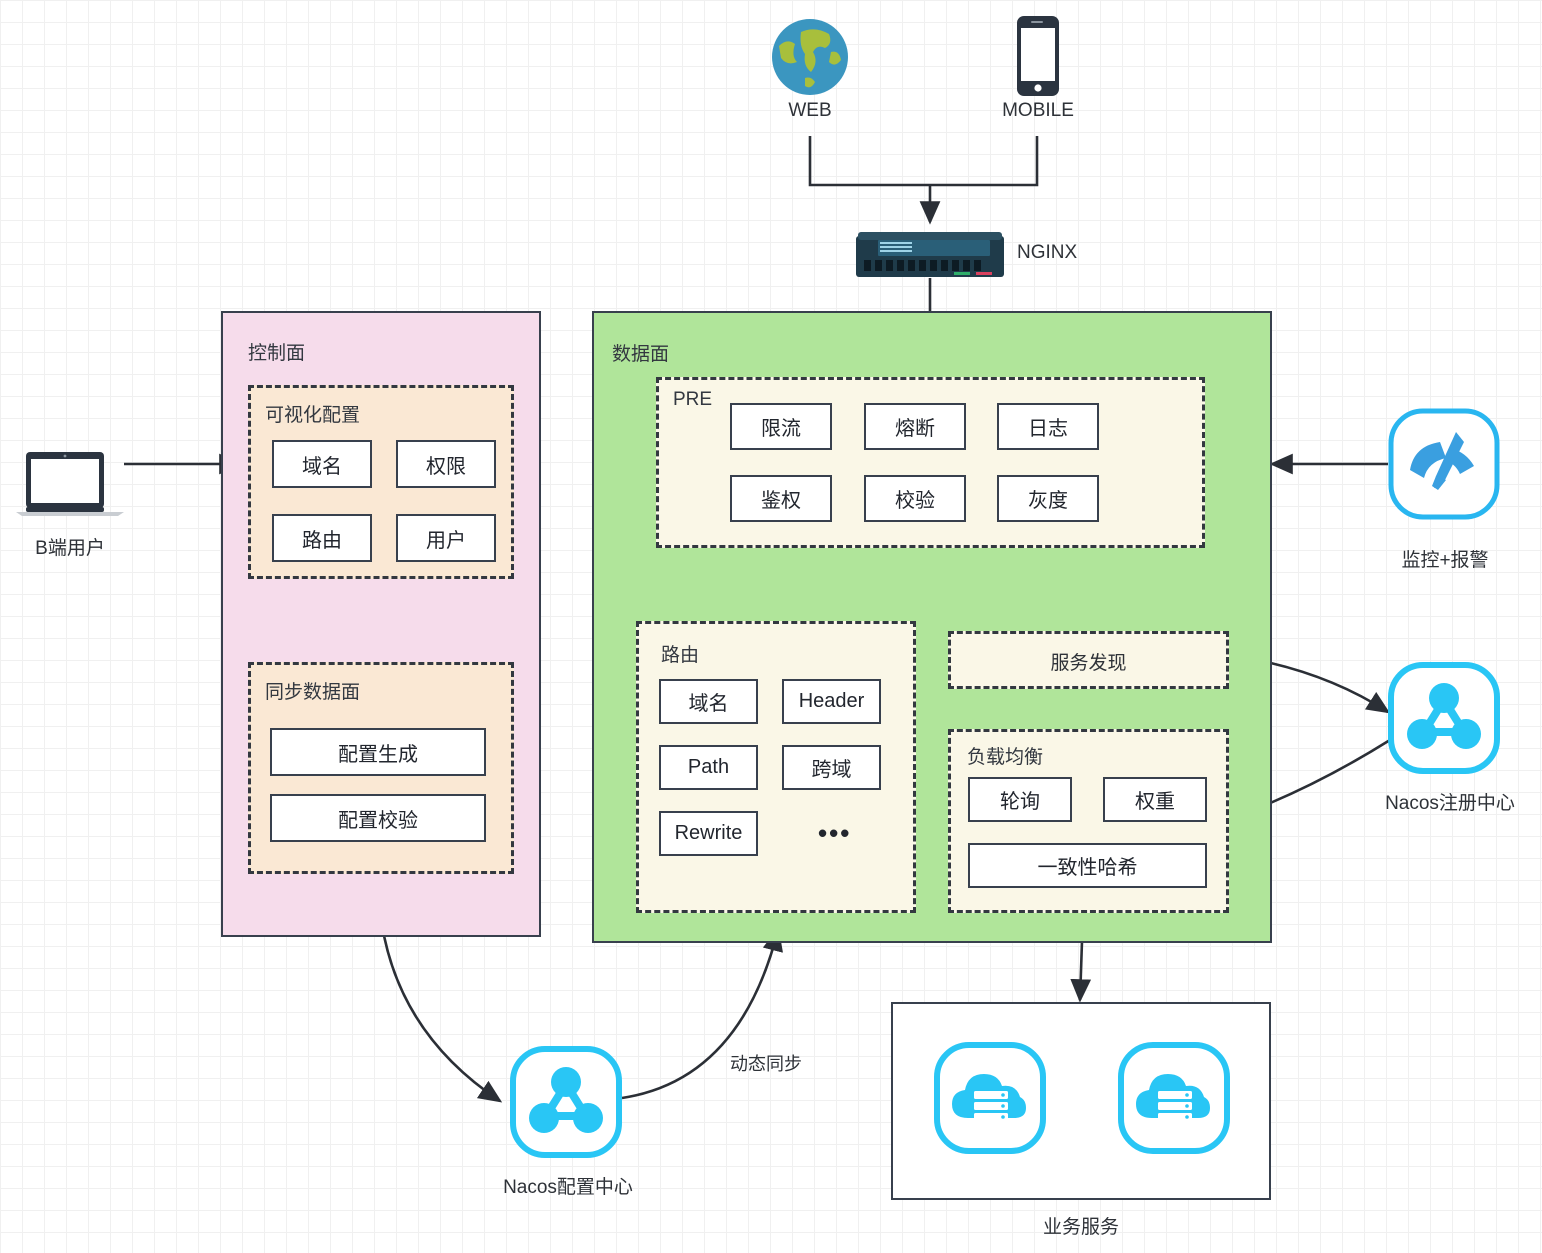  What do you see at coordinates (322, 538) in the screenshot?
I see `config-item-route: 路由` at bounding box center [322, 538].